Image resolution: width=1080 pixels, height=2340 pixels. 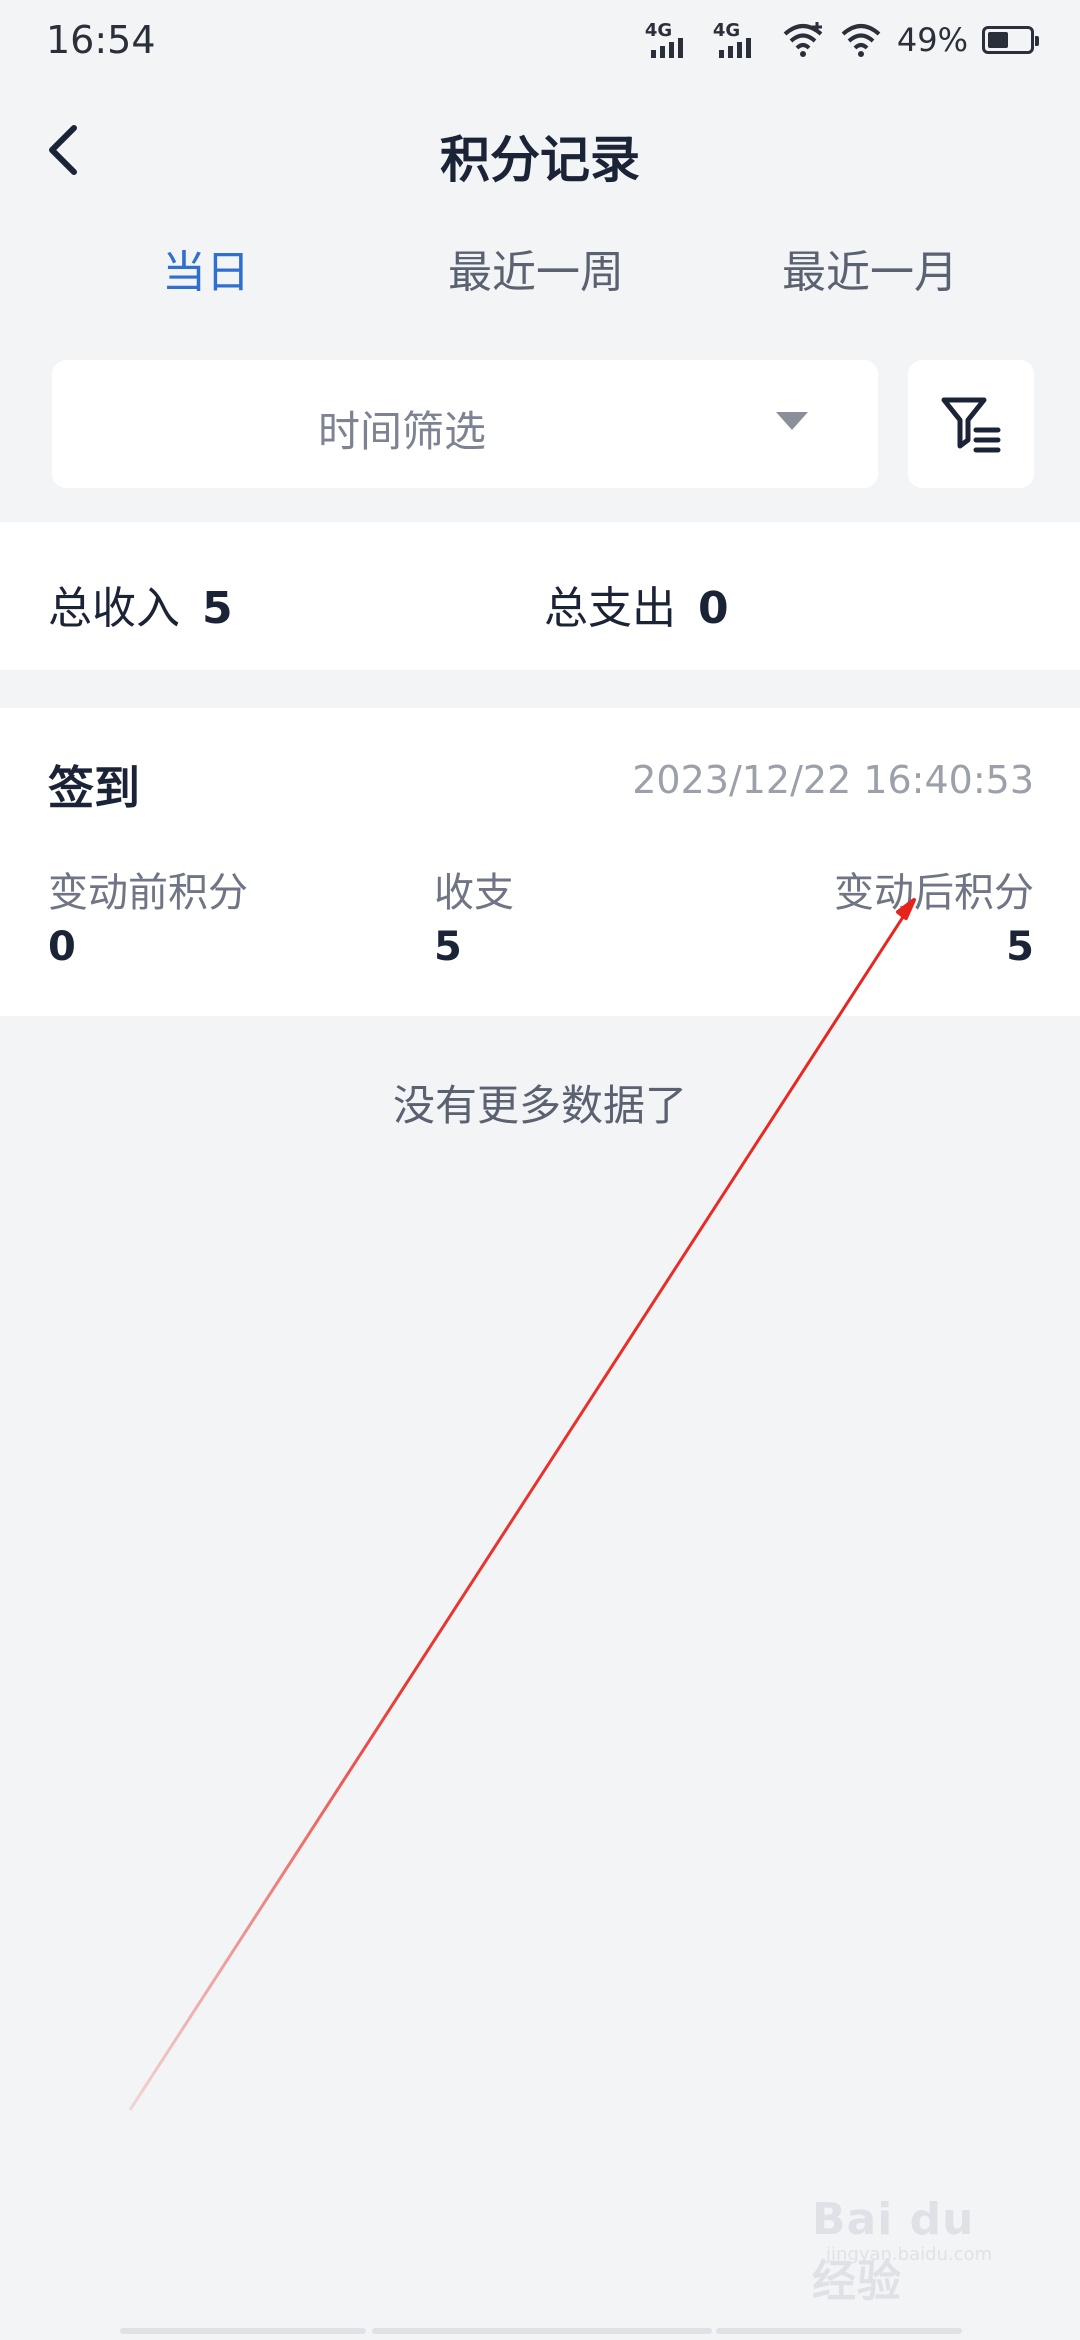 I want to click on watermark-subtext: jingyan.baidu.com, so click(x=909, y=2254).